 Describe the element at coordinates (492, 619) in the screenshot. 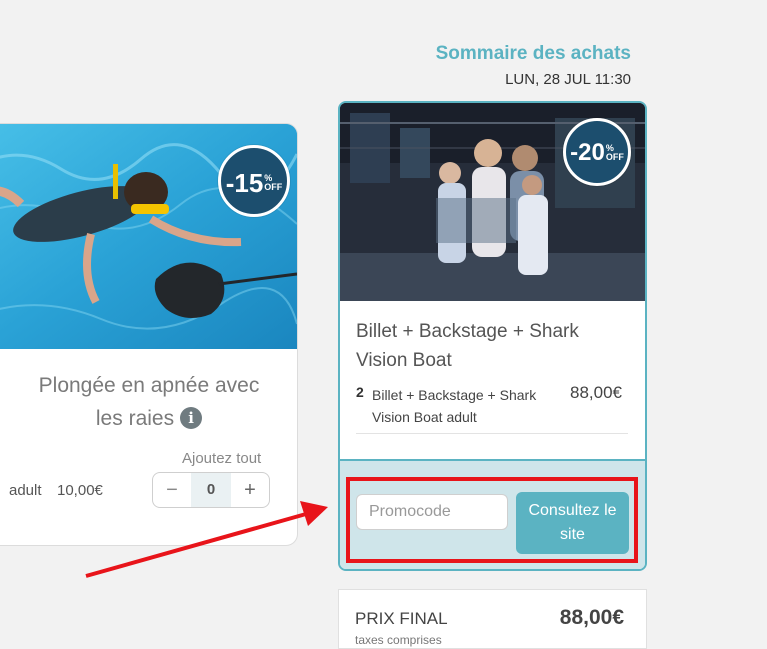

I see `final-price-card: PRIX FINAL taxes comprises 88,00€` at that location.